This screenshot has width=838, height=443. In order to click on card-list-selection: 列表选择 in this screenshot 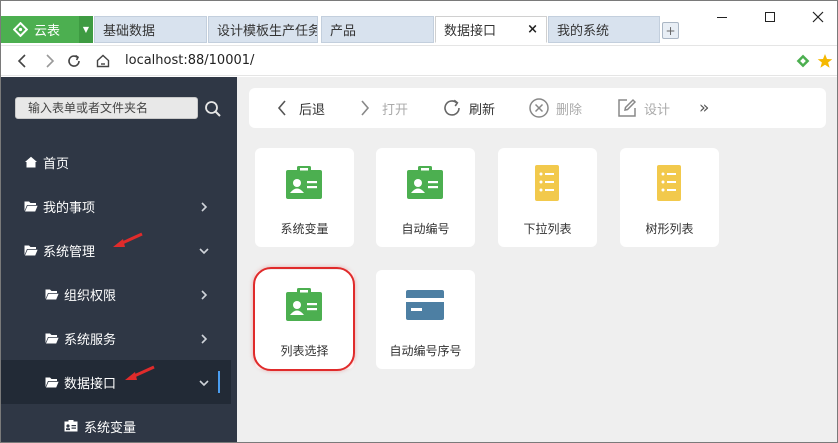, I will do `click(304, 319)`.